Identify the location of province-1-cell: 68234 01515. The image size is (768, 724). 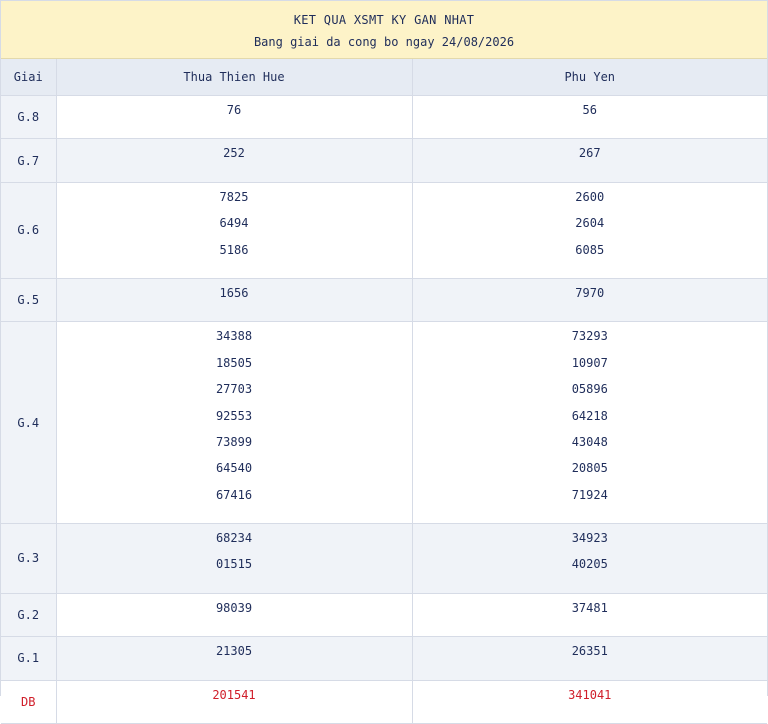
(234, 558).